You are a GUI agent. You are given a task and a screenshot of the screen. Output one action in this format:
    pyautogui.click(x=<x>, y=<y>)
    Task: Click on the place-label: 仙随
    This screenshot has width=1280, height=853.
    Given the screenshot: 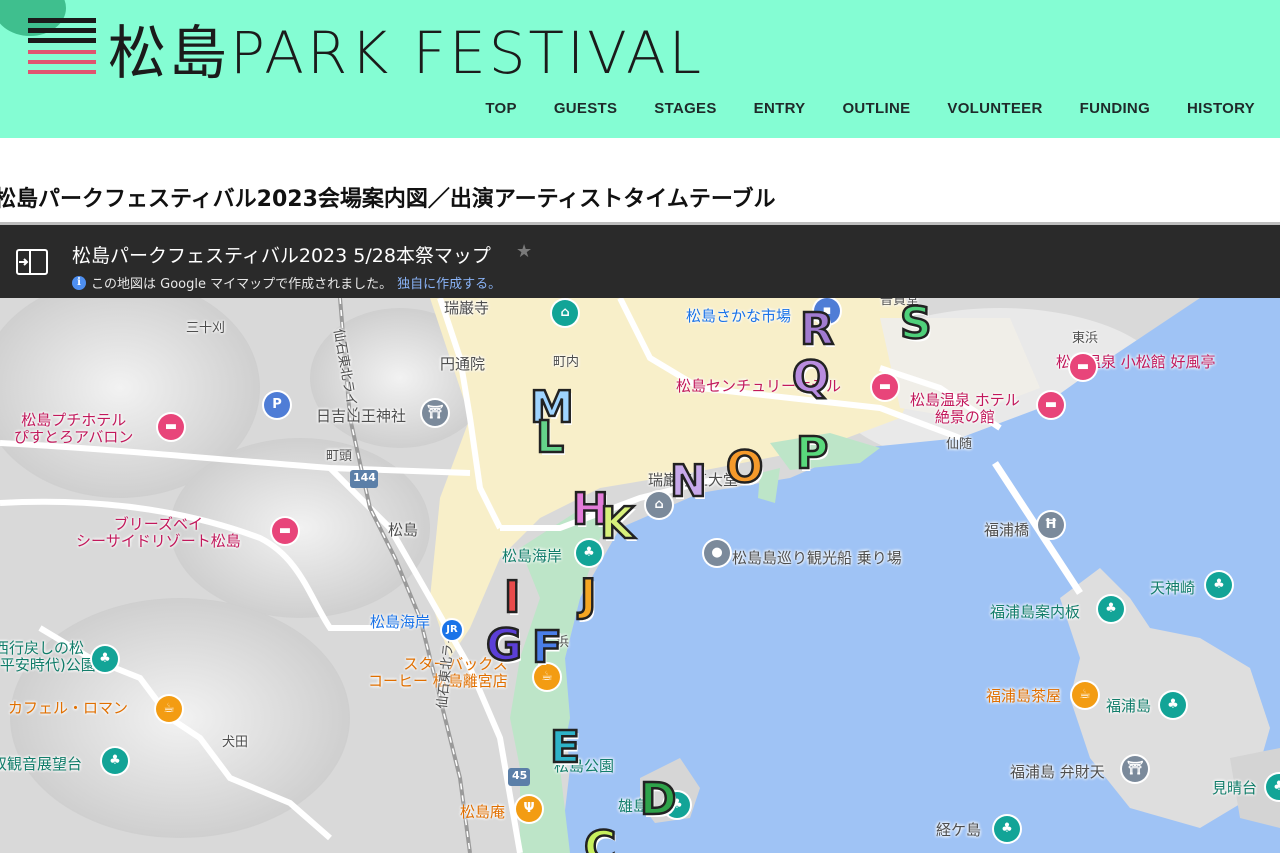 What is the action you would take?
    pyautogui.click(x=959, y=444)
    